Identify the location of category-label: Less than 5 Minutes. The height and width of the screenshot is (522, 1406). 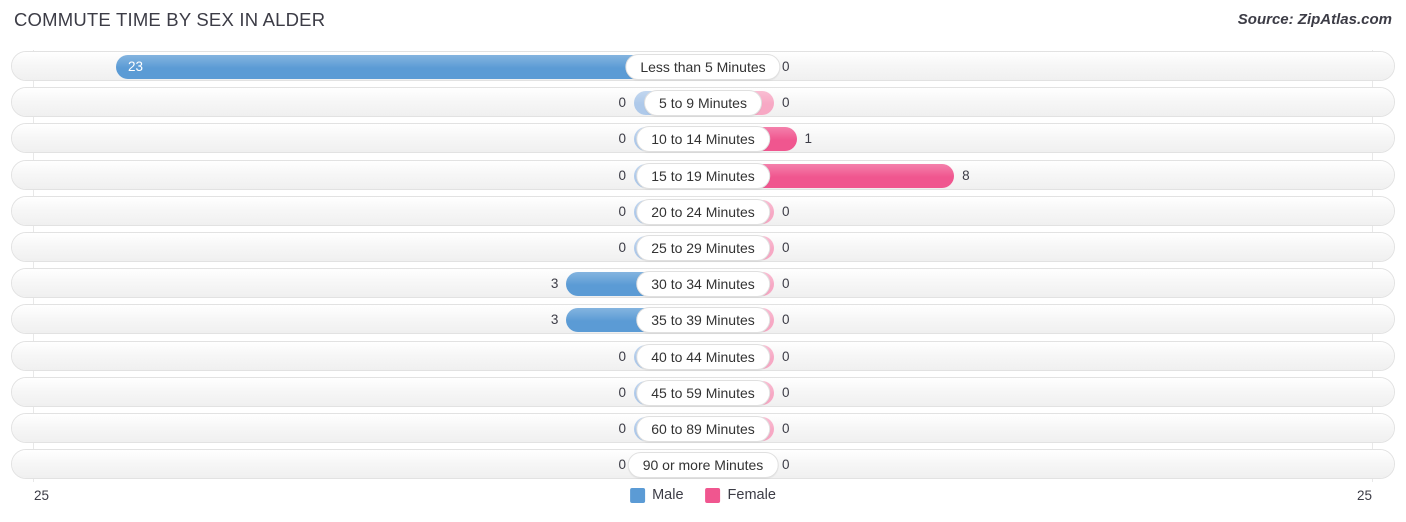
(703, 67).